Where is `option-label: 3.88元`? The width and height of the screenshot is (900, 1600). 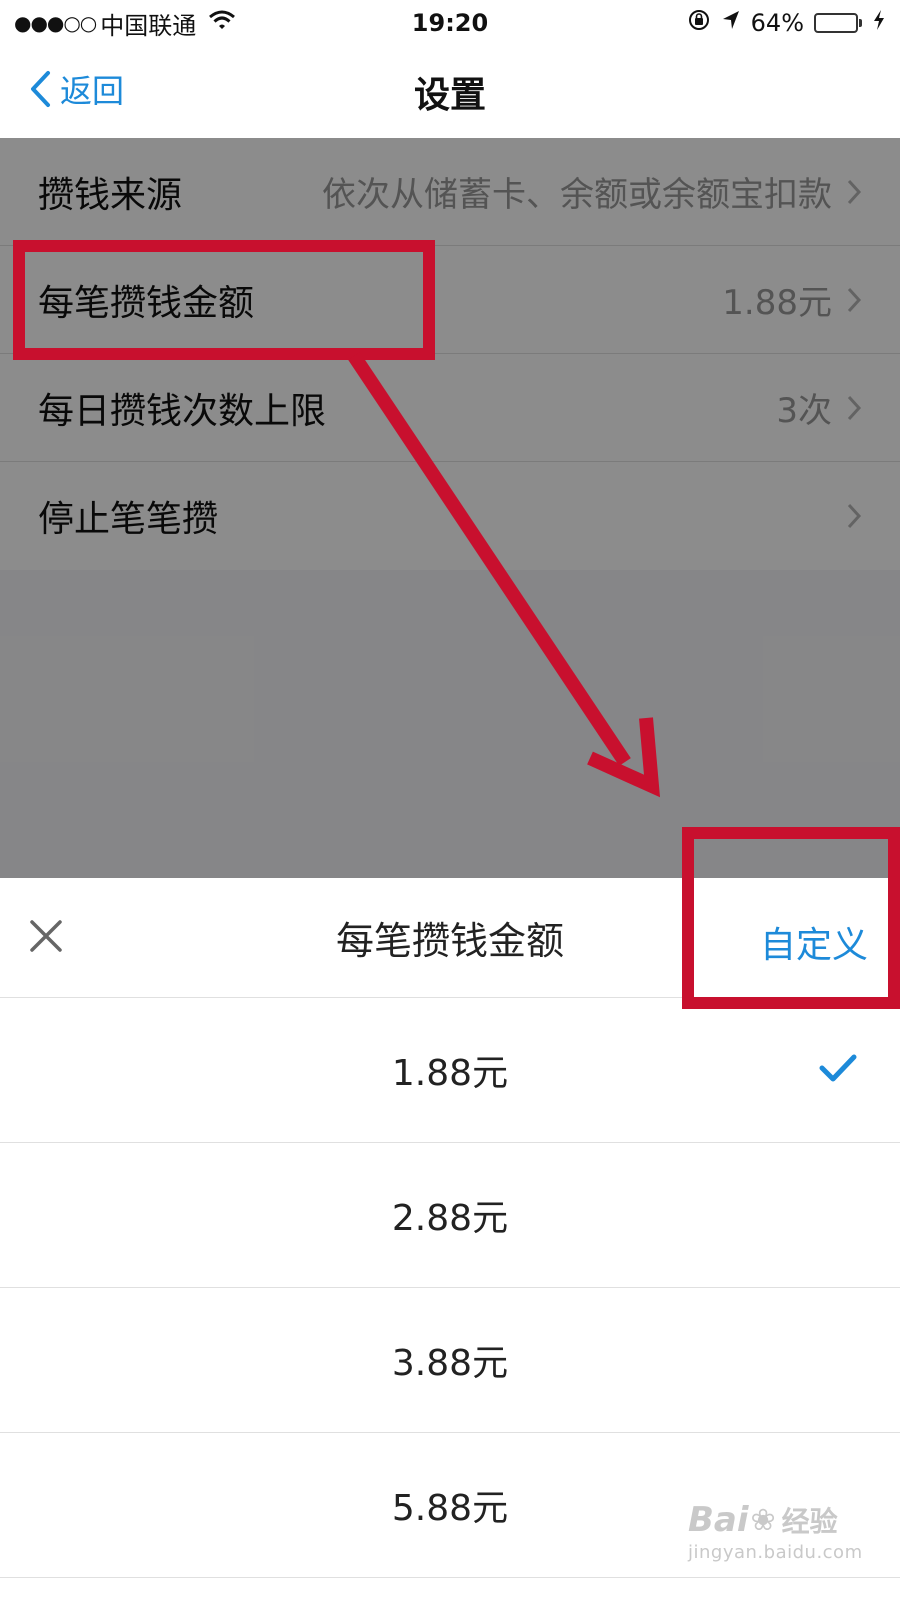
option-label: 3.88元 is located at coordinates (450, 1363).